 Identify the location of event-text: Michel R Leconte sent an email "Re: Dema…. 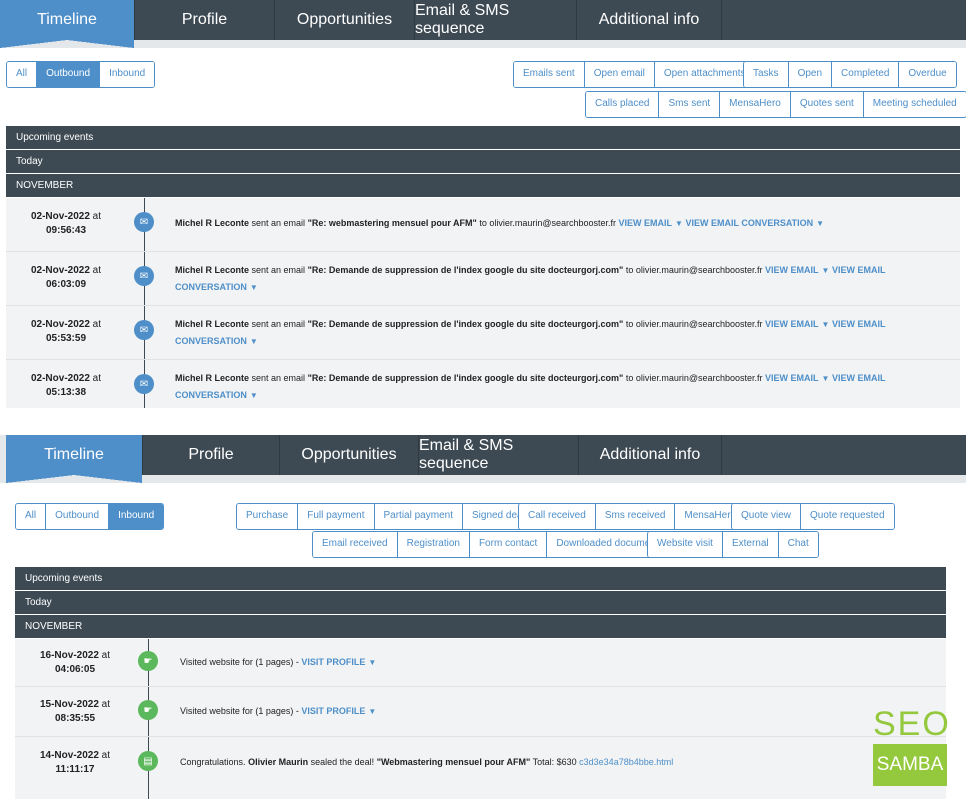
(530, 332).